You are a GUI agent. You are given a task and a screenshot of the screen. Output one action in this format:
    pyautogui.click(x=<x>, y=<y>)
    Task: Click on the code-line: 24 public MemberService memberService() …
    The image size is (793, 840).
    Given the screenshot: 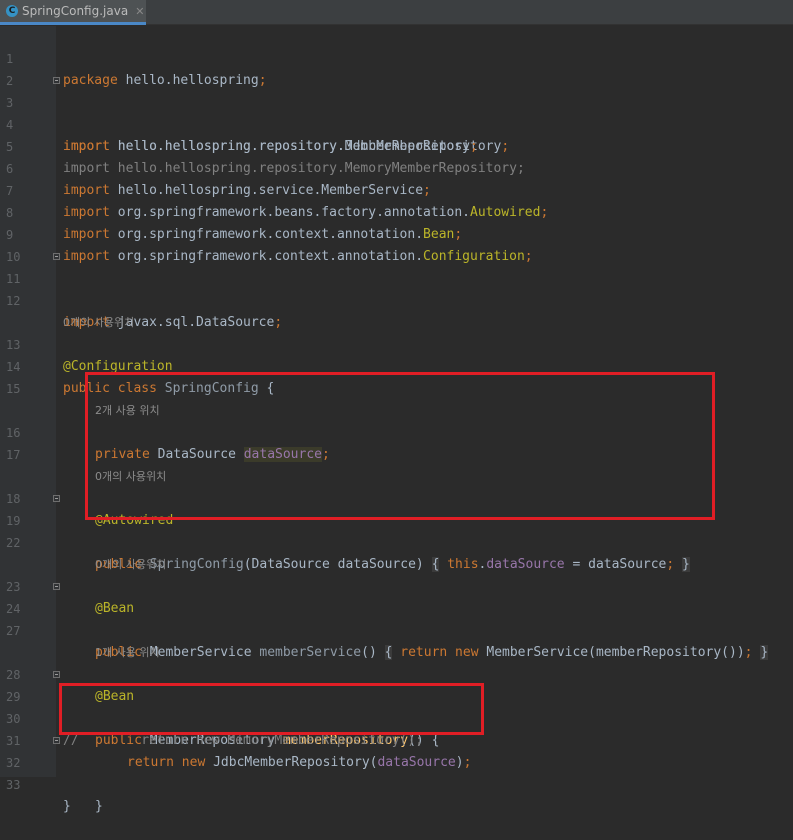 What is the action you would take?
    pyautogui.click(x=396, y=618)
    